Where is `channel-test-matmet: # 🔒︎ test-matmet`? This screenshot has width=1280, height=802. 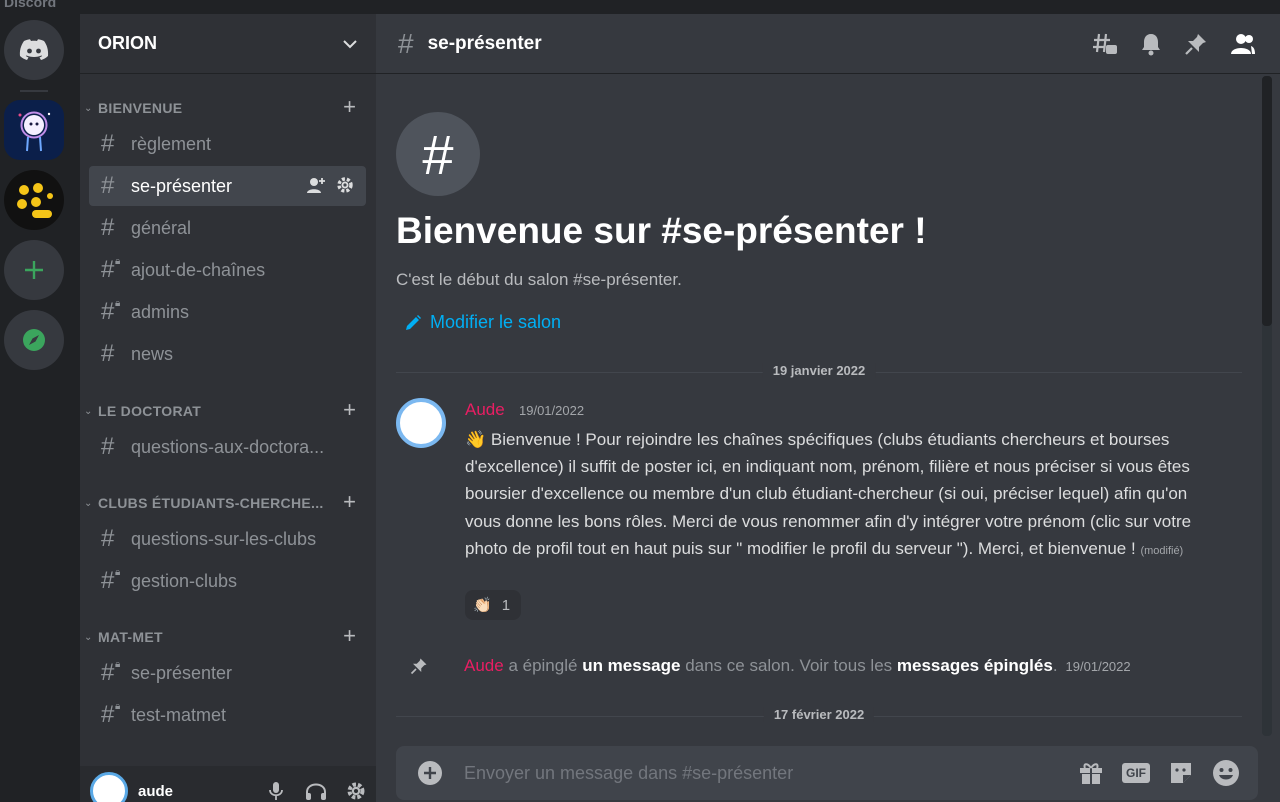
channel-test-matmet: # 🔒︎ test-matmet is located at coordinates (227, 715).